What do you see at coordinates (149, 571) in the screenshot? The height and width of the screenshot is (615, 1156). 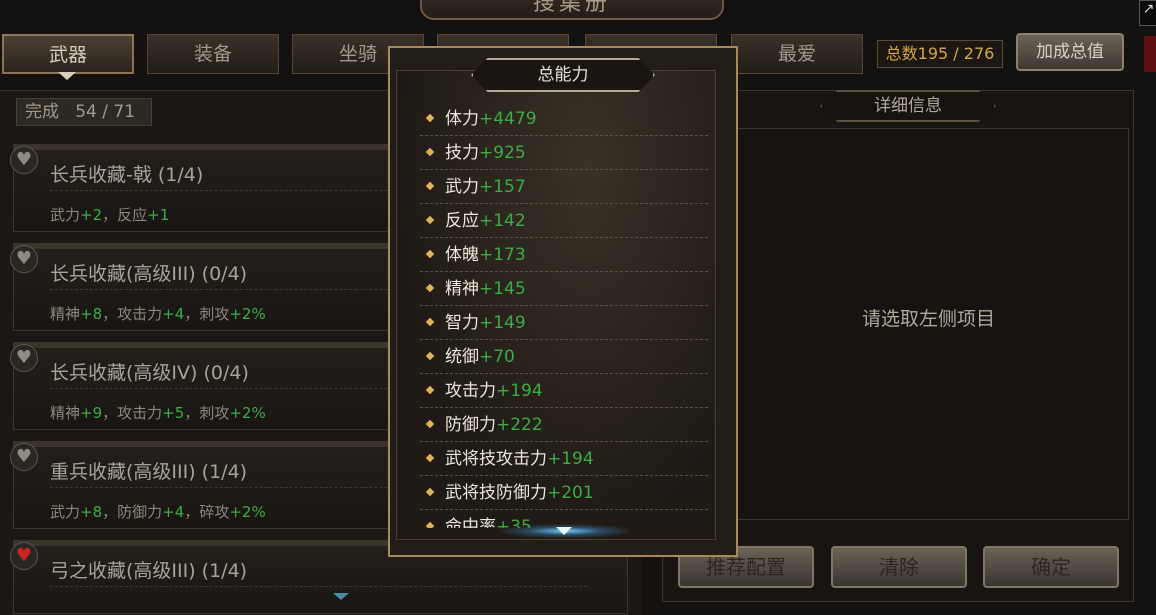 I see `collection-name: 弓之收藏(高级III) (1/4)` at bounding box center [149, 571].